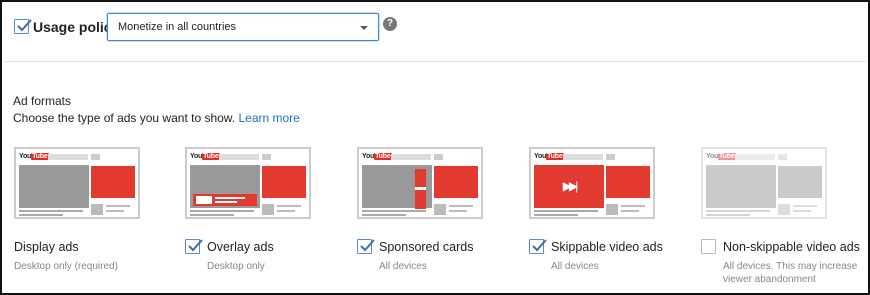 The height and width of the screenshot is (295, 870). I want to click on sponsored-cards-label: Sponsored cards, so click(426, 247).